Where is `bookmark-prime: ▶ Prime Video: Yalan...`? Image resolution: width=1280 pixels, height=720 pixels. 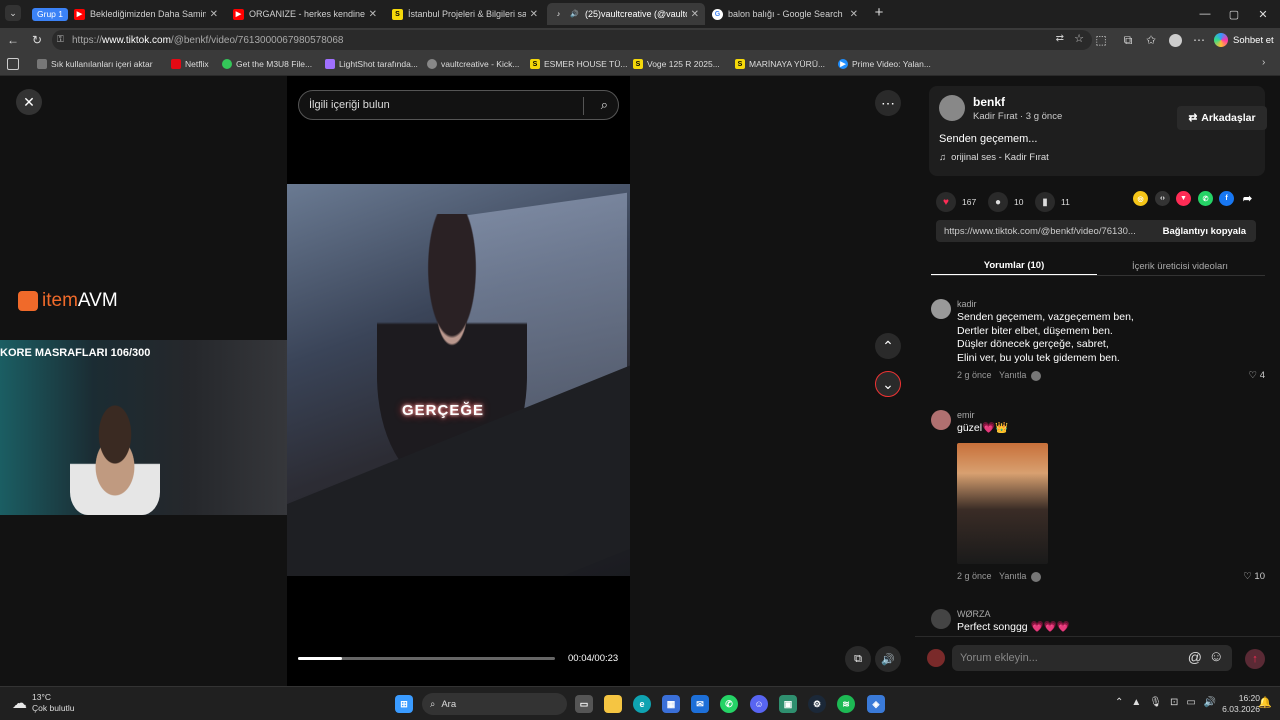 bookmark-prime: ▶ Prime Video: Yalan... is located at coordinates (884, 64).